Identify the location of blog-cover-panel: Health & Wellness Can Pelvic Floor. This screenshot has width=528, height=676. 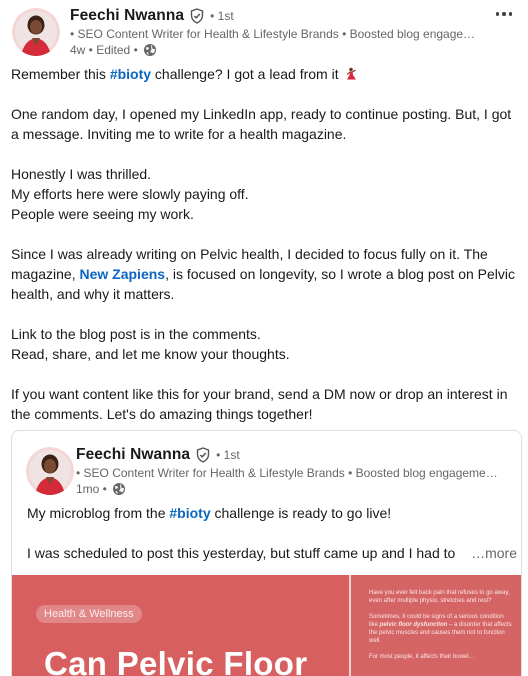
(180, 625).